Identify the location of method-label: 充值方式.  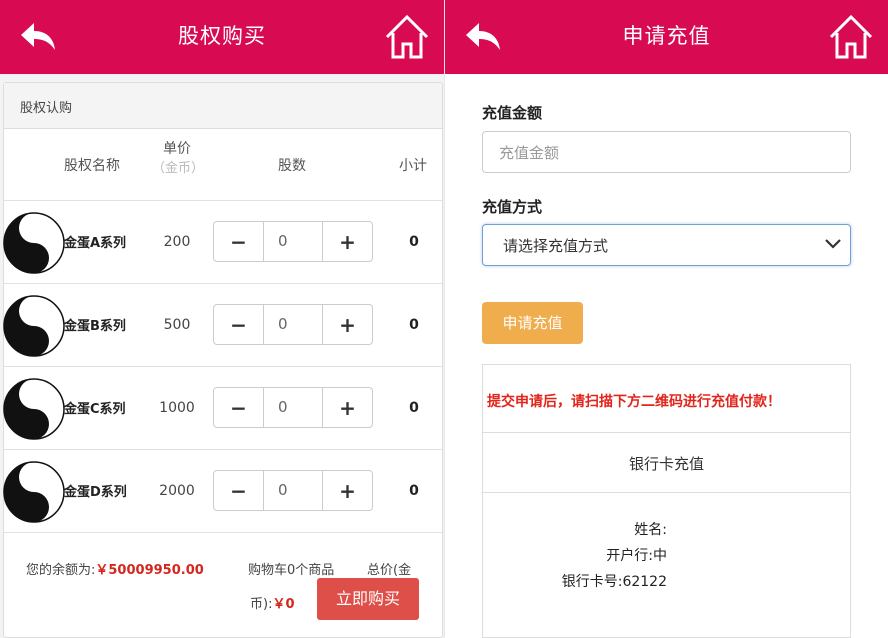
(512, 207).